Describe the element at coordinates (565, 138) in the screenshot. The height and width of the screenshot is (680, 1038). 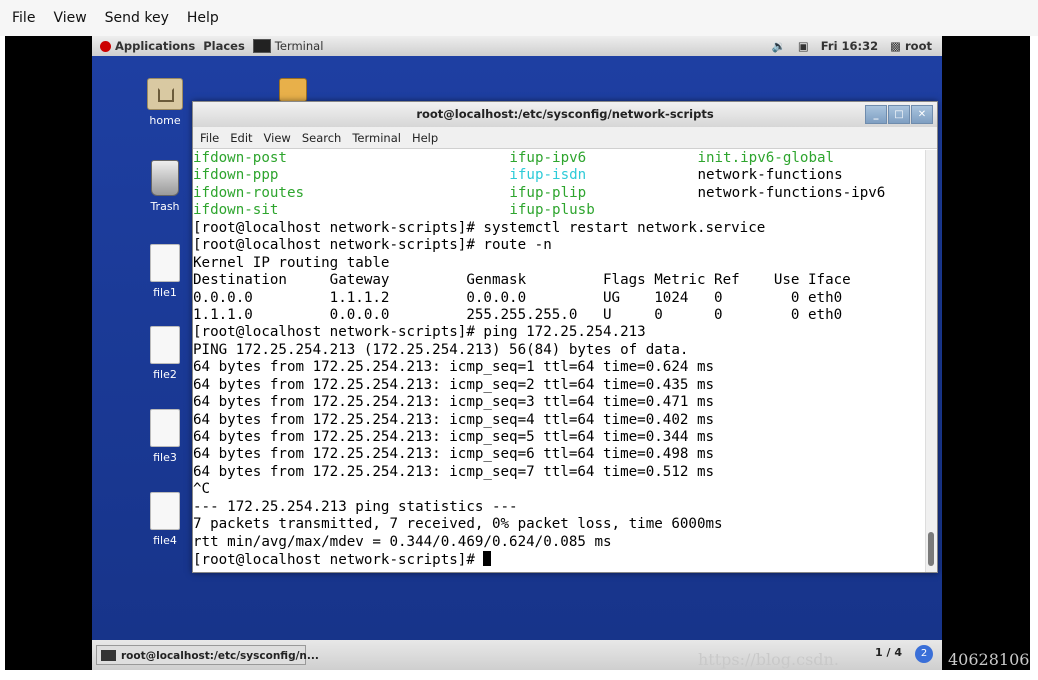
I see `terminal-menubar: File Edit View Search Terminal Help` at that location.